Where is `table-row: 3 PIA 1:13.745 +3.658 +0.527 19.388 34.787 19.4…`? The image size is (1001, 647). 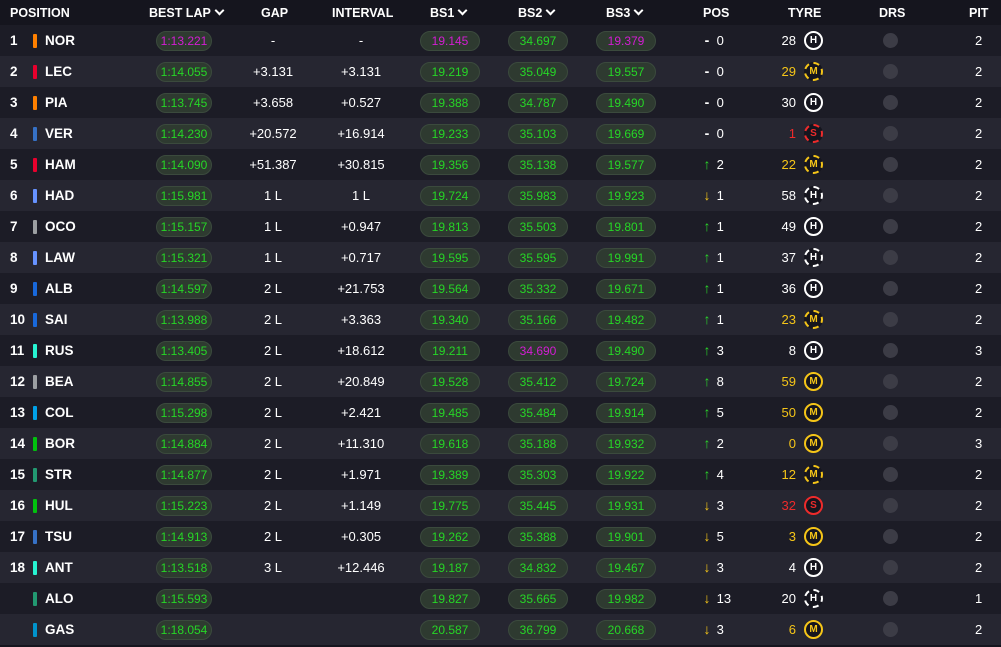
table-row: 3 PIA 1:13.745 +3.658 +0.527 19.388 34.787 19.4… is located at coordinates (500, 102).